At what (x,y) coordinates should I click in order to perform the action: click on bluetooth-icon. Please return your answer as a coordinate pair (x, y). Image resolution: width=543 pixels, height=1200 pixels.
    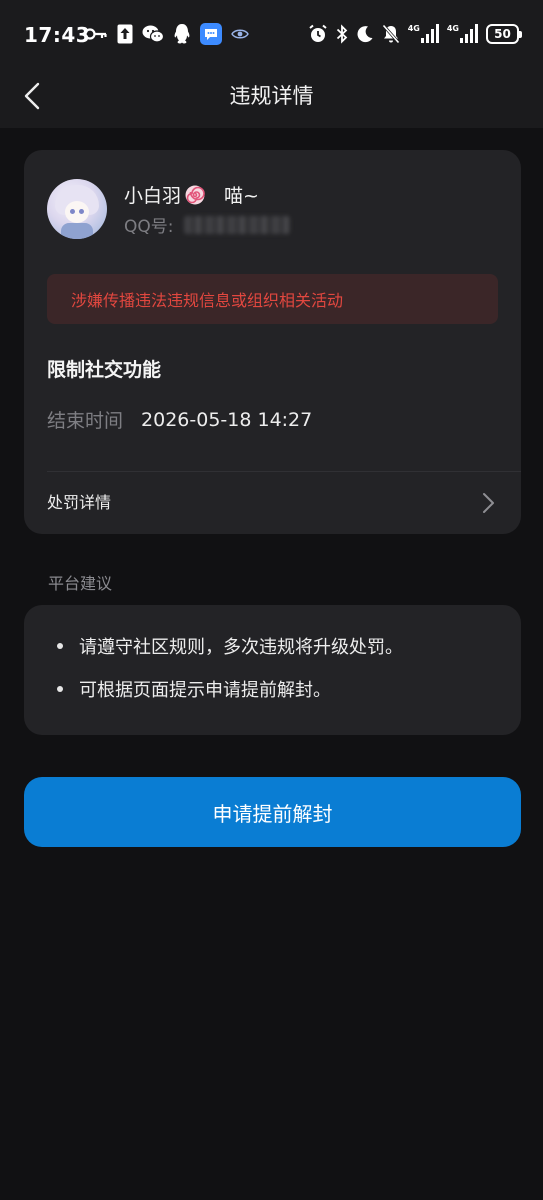
    Looking at the image, I should click on (342, 34).